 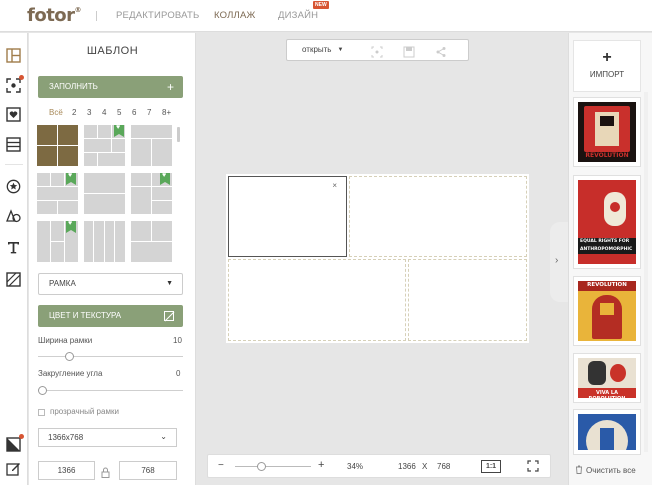 What do you see at coordinates (14, 443) in the screenshot?
I see `background-icon` at bounding box center [14, 443].